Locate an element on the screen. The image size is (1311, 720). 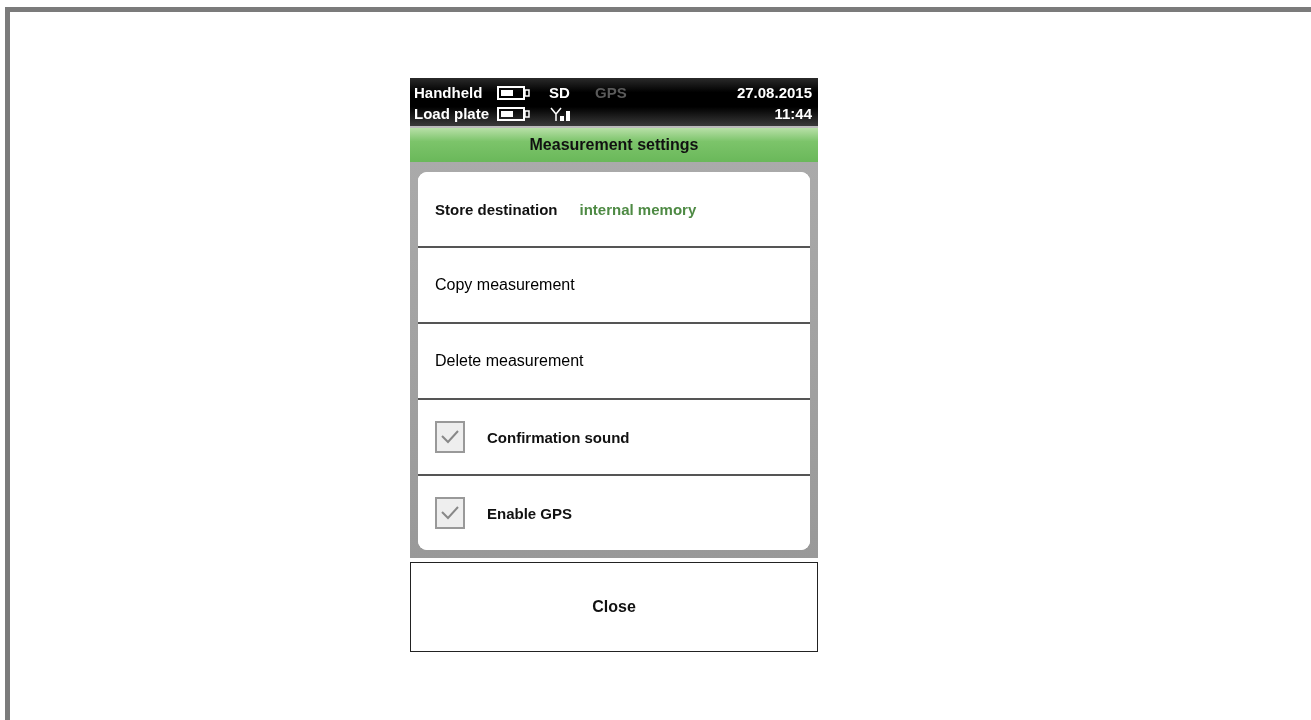
signal-antenna-icon is located at coordinates (561, 113).